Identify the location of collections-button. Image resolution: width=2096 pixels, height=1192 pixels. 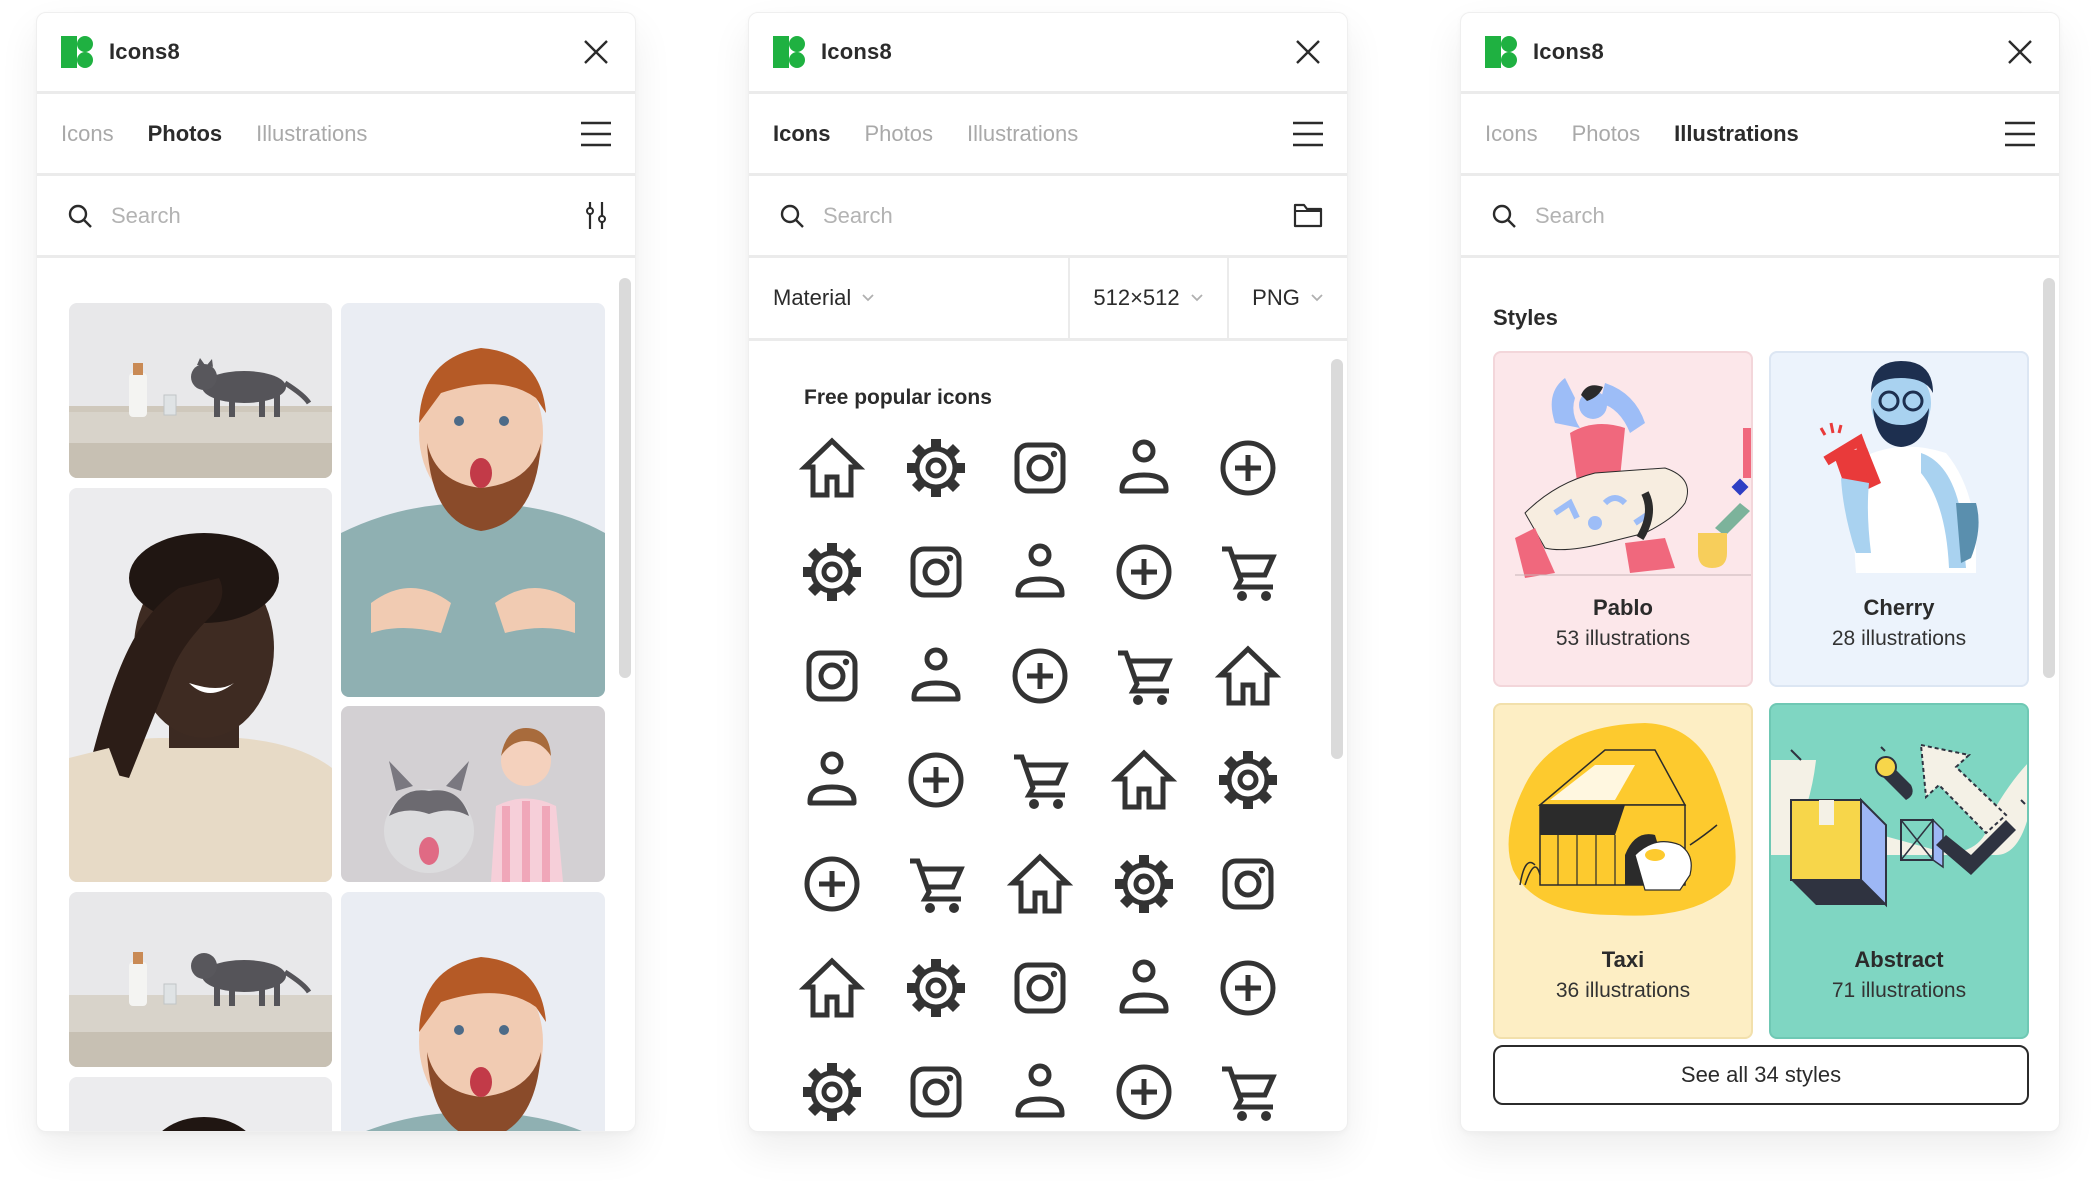
(1308, 215).